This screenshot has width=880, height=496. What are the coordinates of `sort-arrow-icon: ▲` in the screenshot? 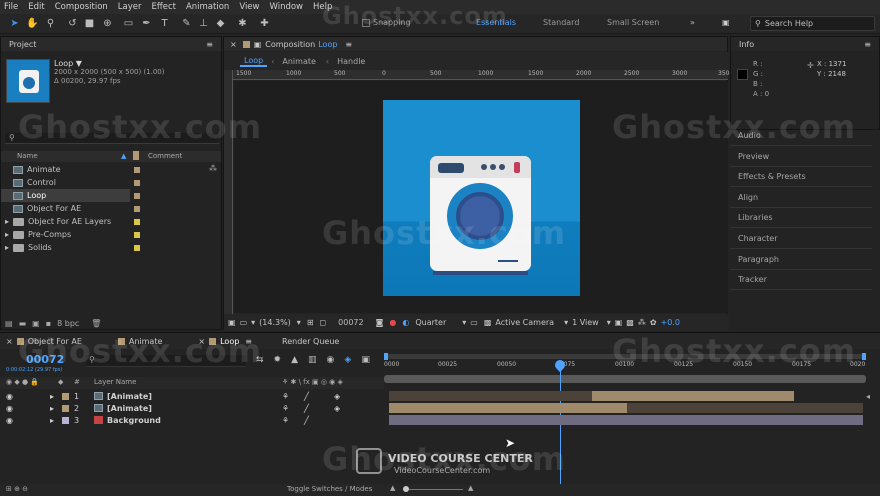 It's located at (123, 156).